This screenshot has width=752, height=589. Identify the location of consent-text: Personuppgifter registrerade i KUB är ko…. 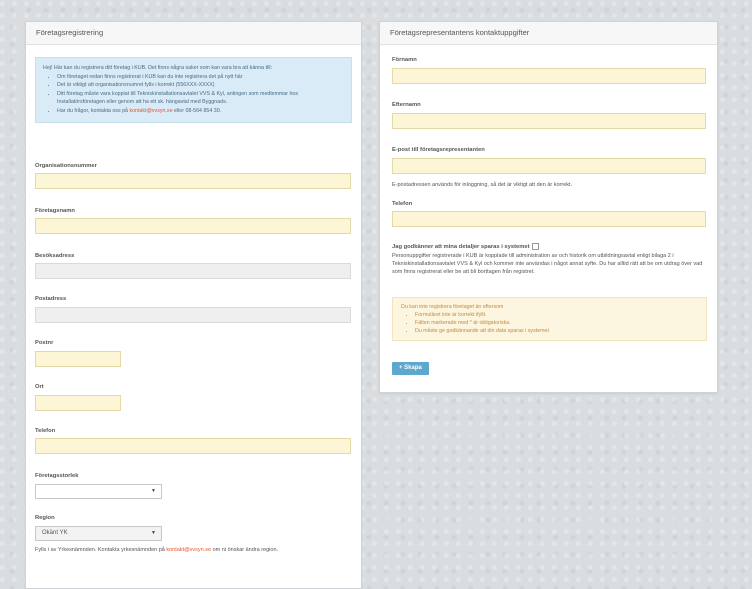
(547, 264).